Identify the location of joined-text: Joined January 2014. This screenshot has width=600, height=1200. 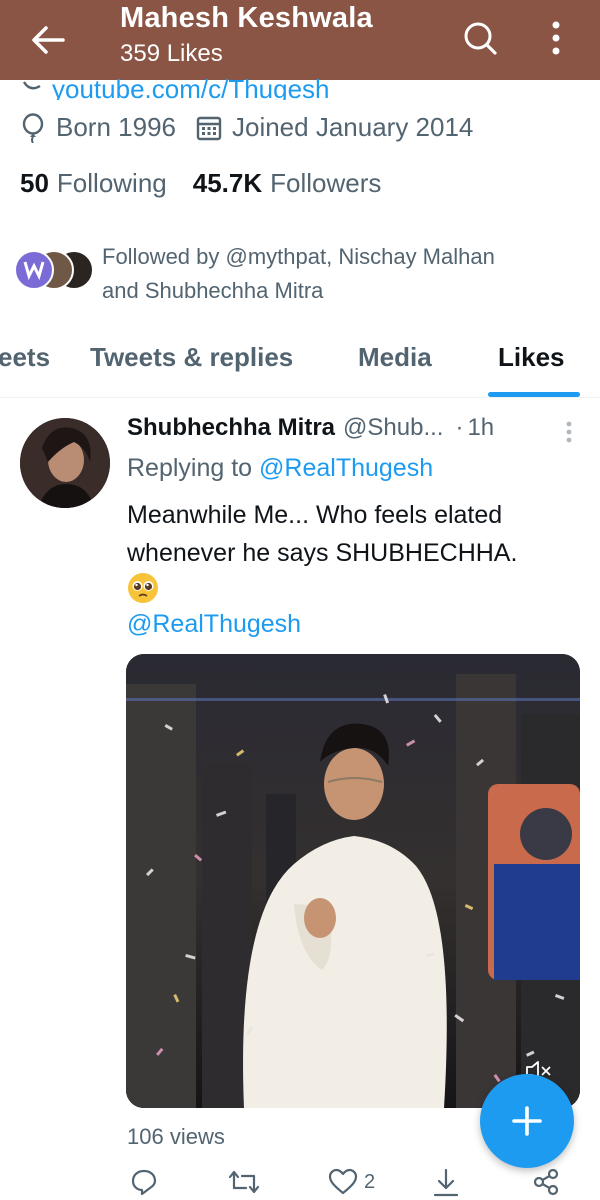
(352, 127).